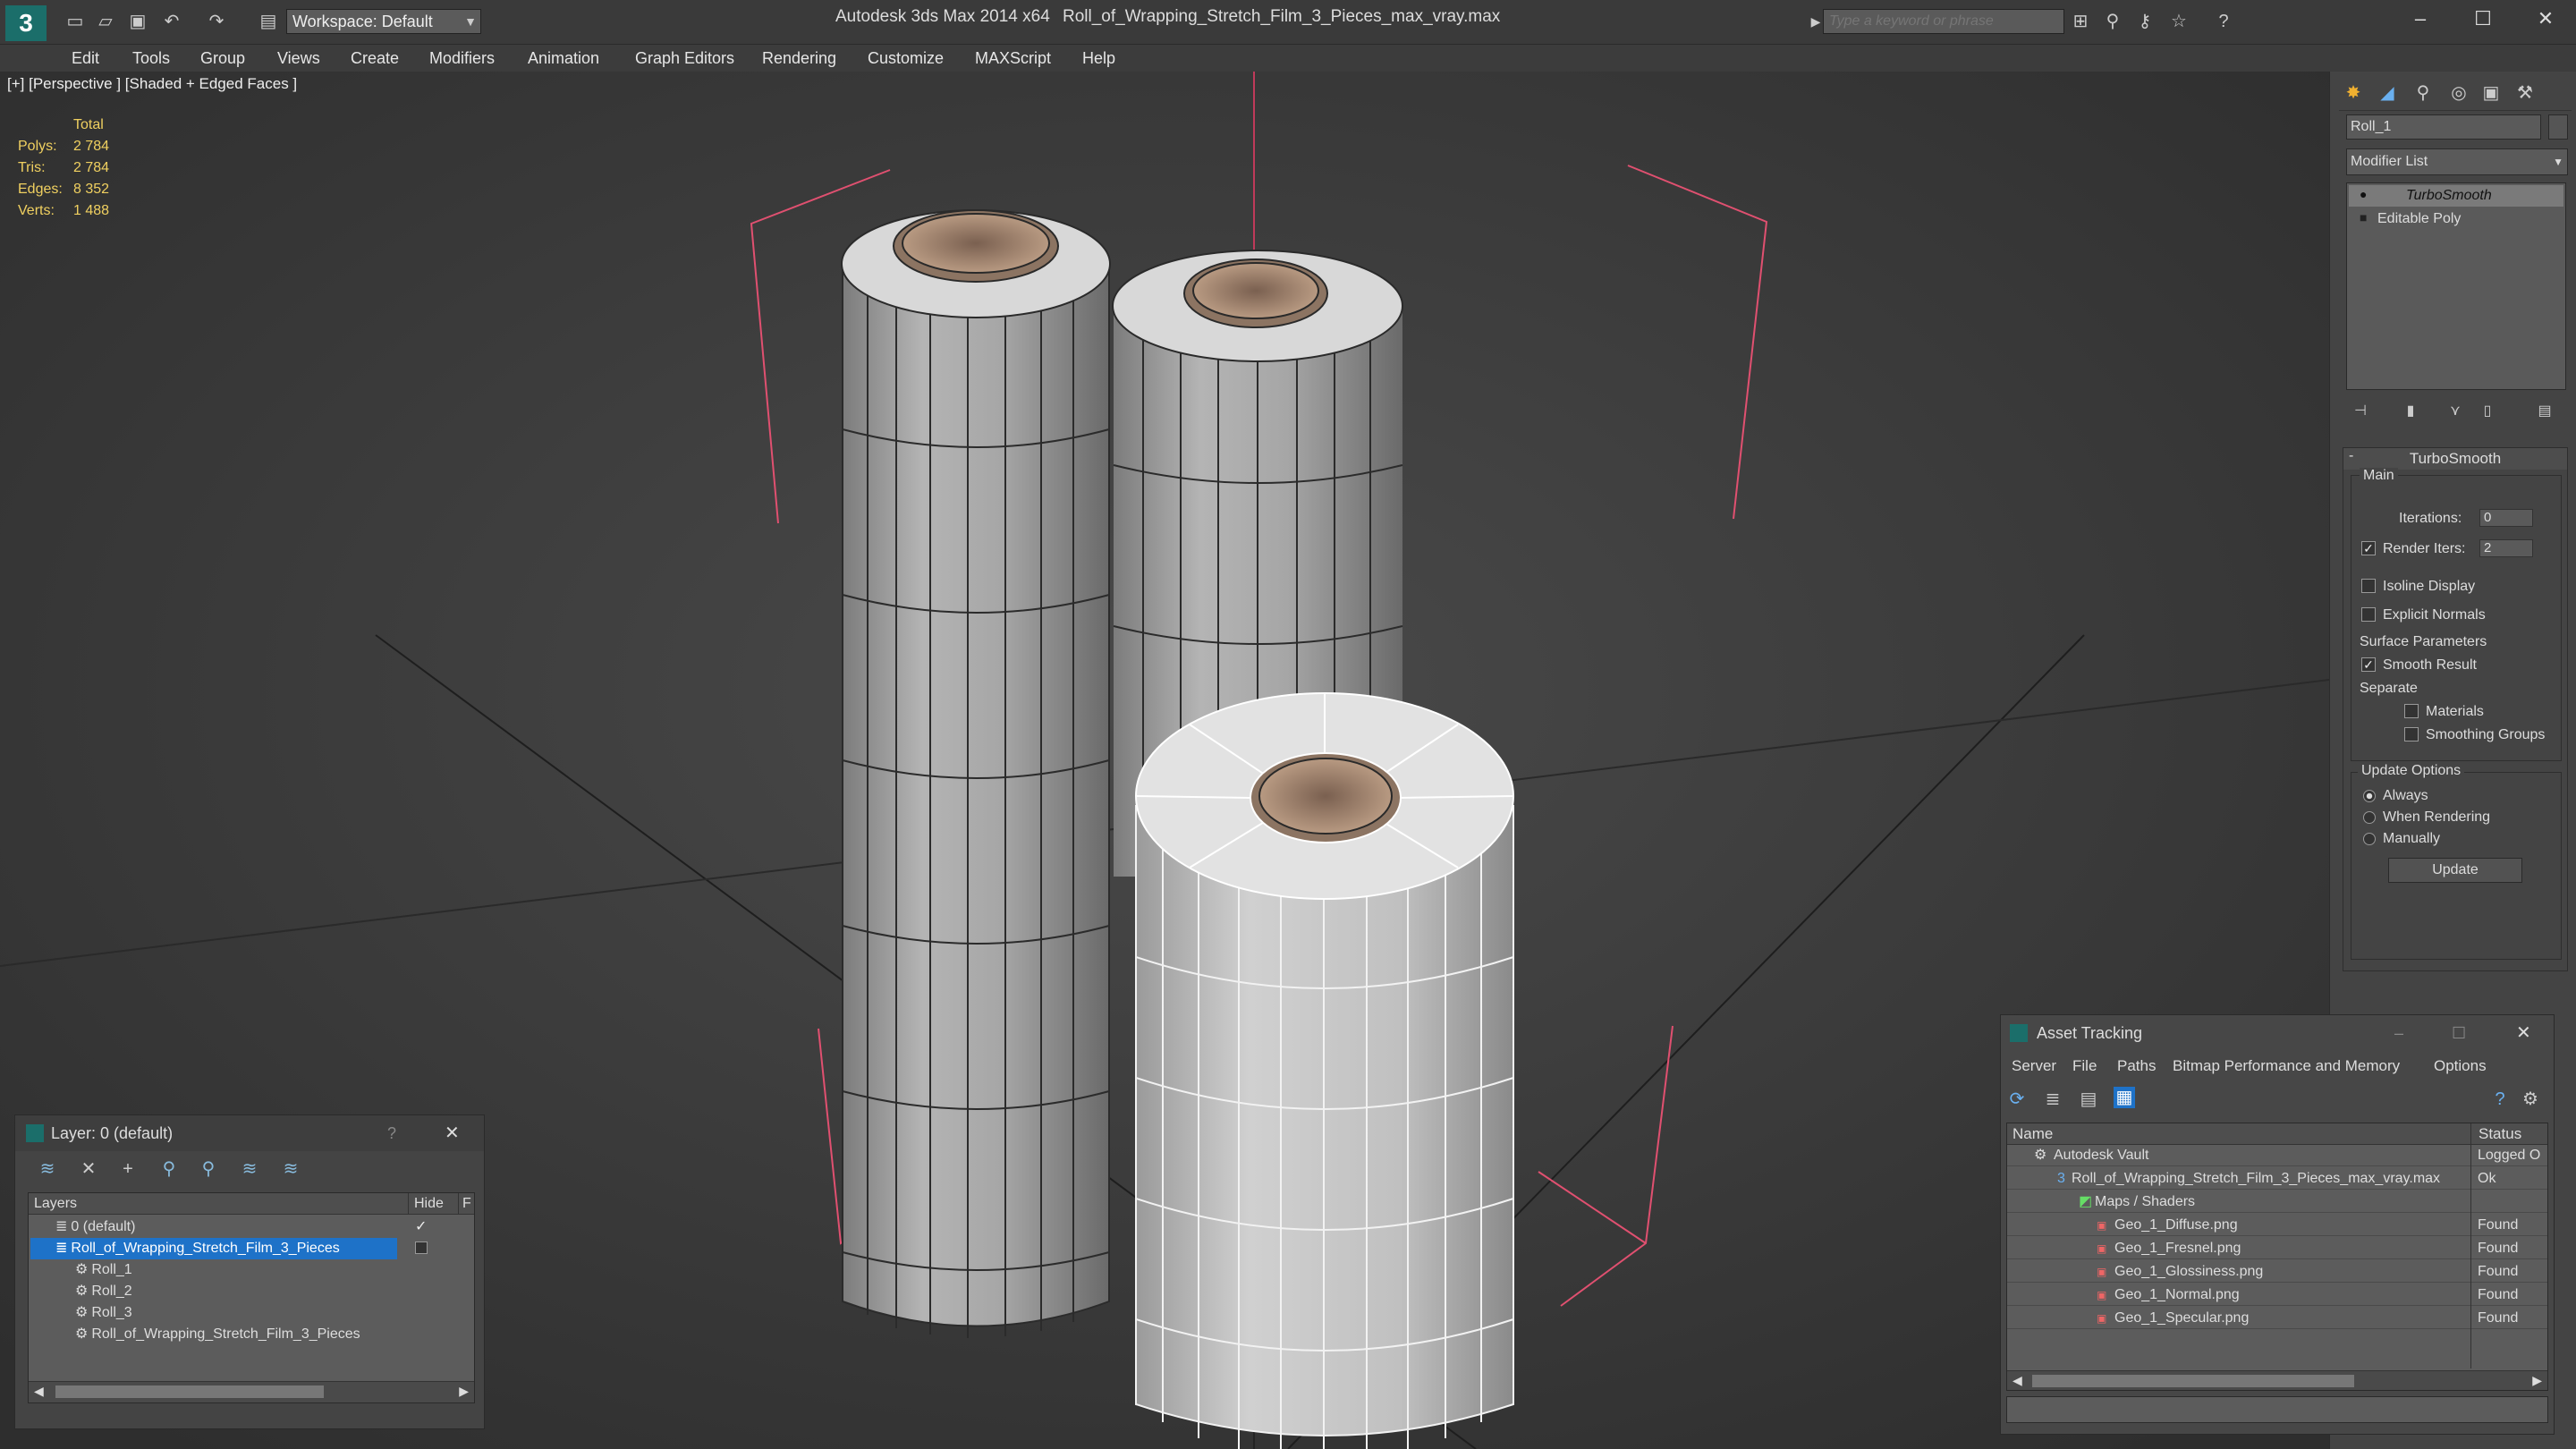  Describe the element at coordinates (2506, 548) in the screenshot. I see `render-iters-spinner: 2` at that location.